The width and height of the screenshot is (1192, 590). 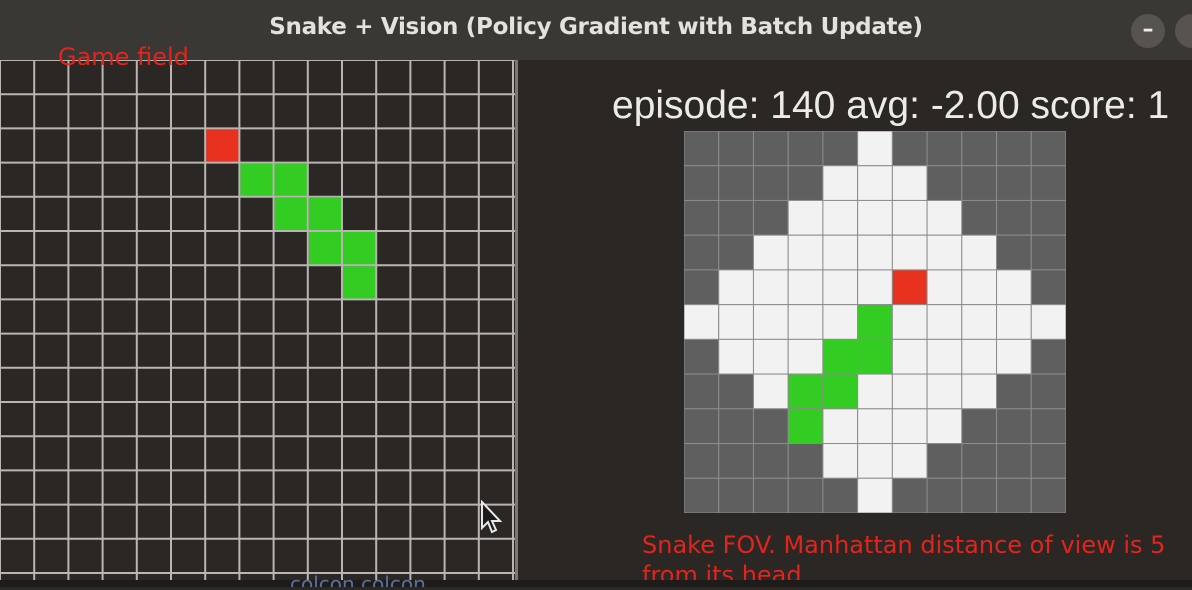 I want to click on food-cell, so click(x=223, y=146).